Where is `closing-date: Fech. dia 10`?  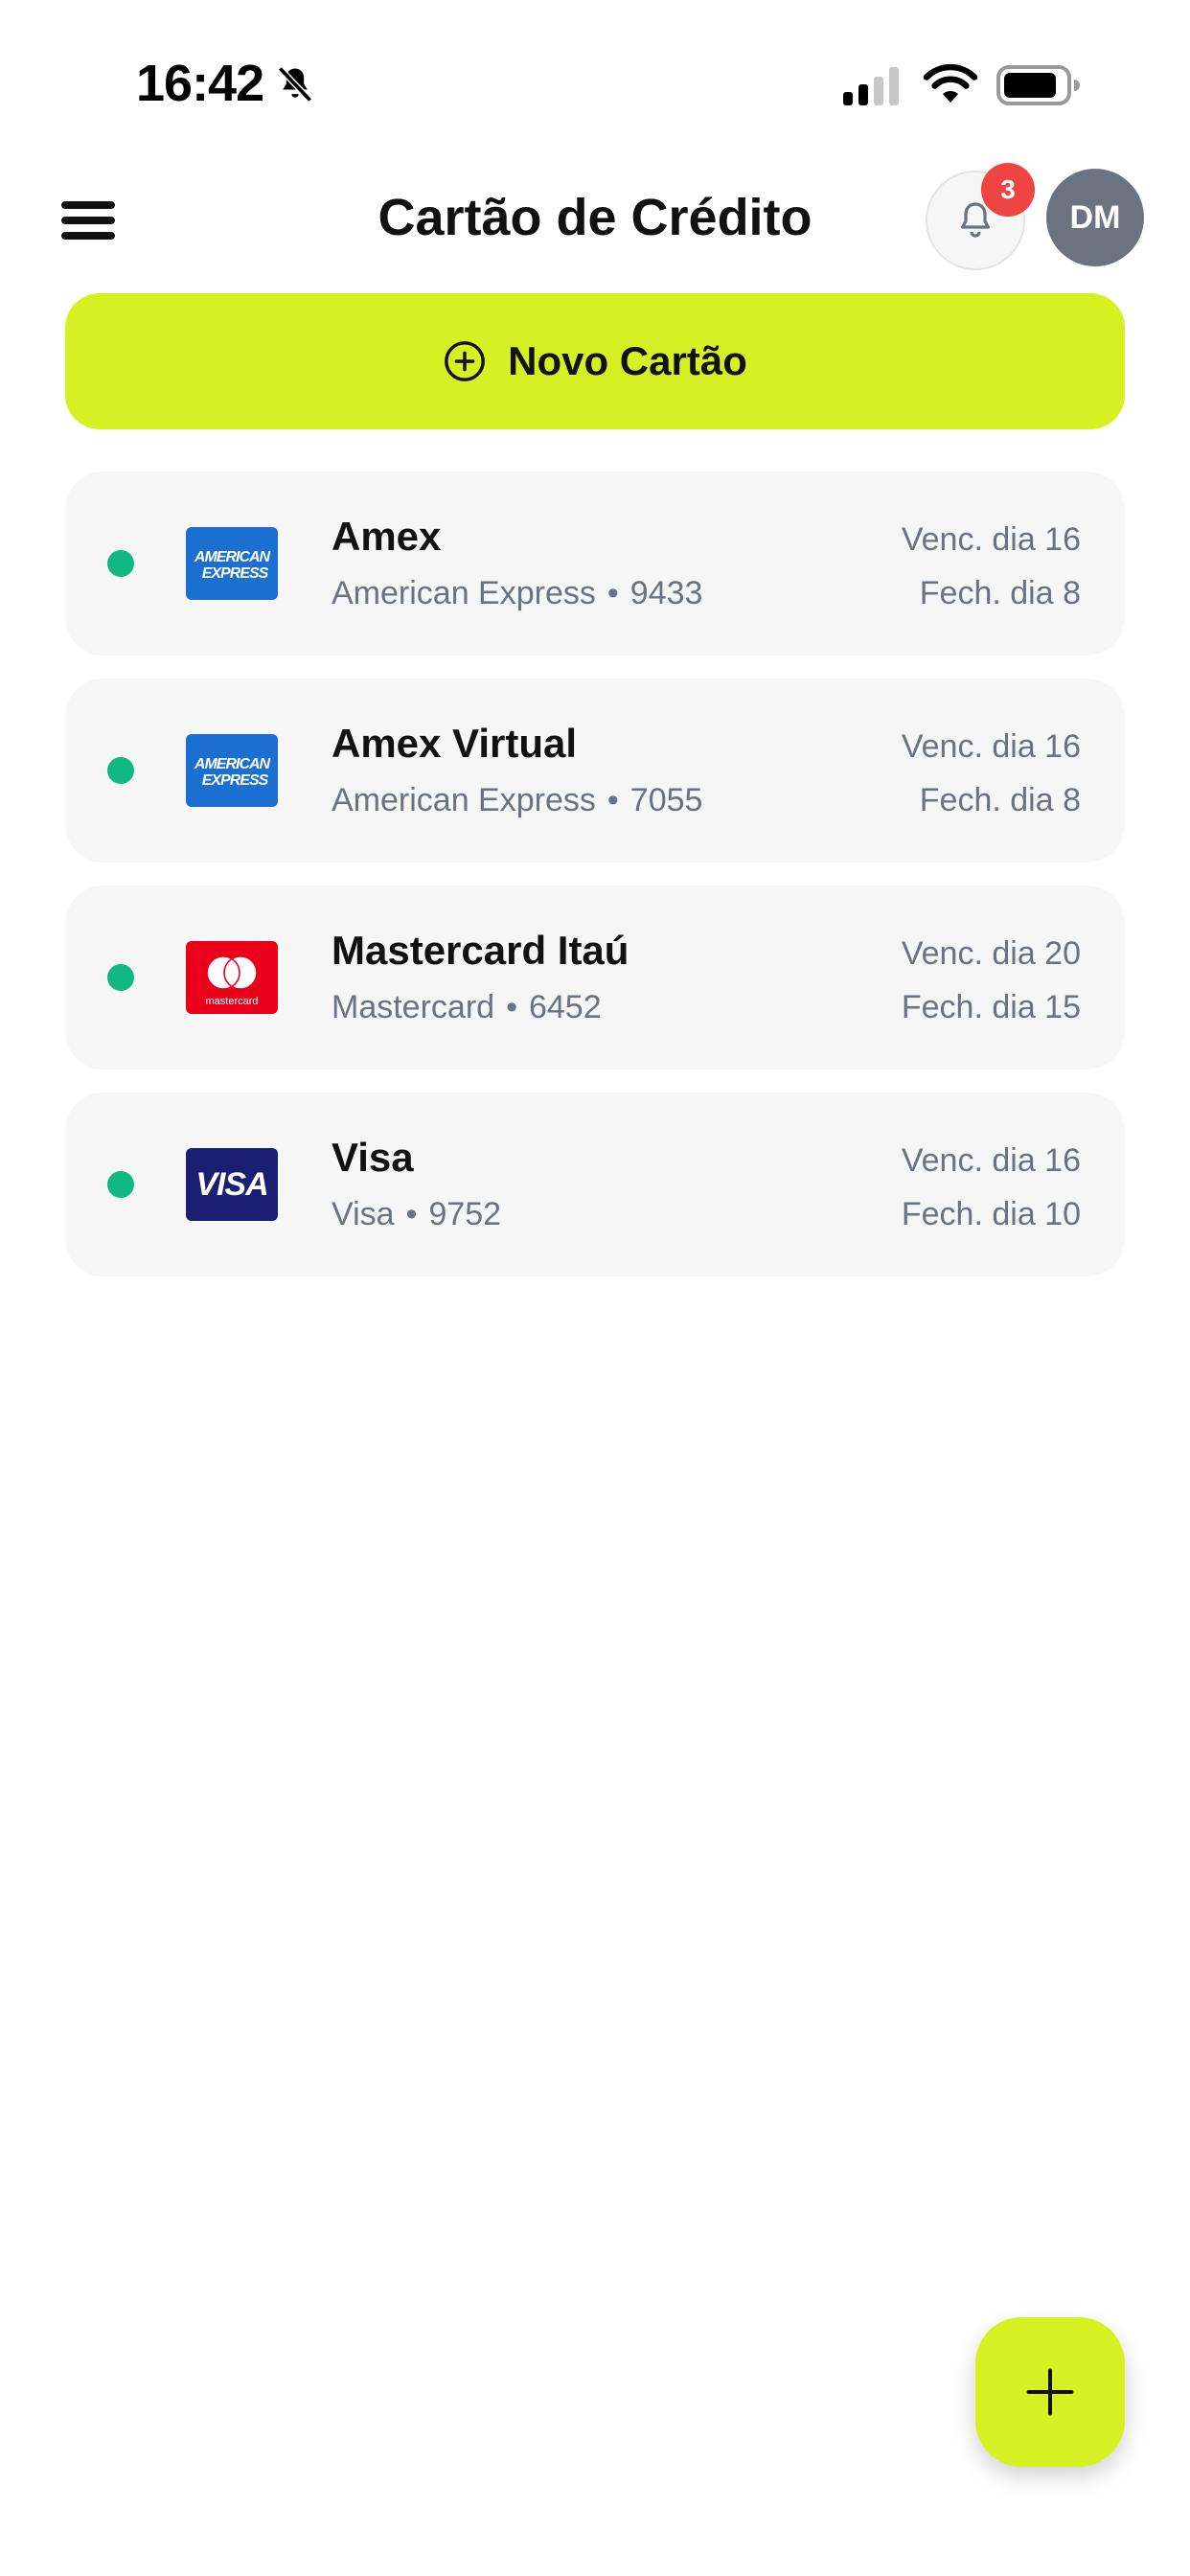 closing-date: Fech. dia 10 is located at coordinates (991, 1214).